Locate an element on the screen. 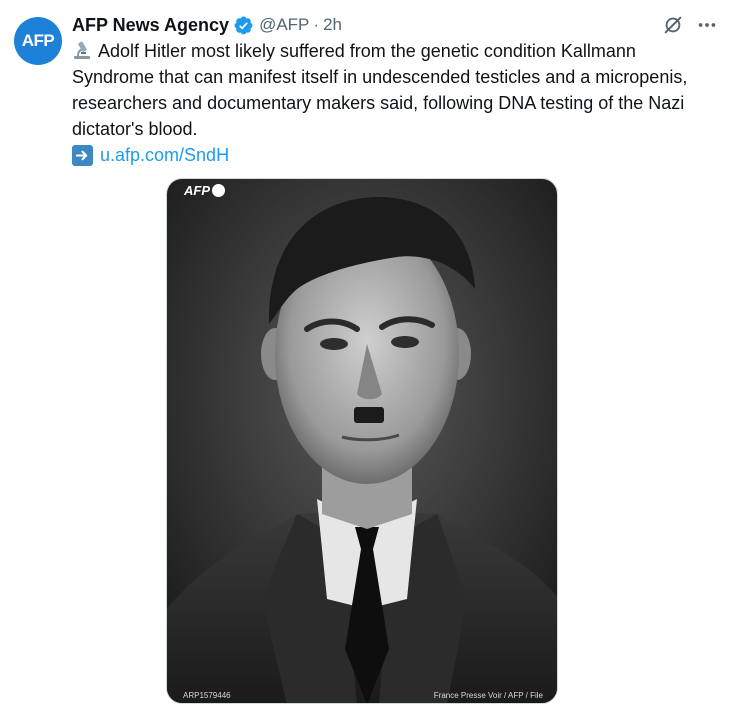 The width and height of the screenshot is (729, 712). afp-watermark: AFP is located at coordinates (204, 190).